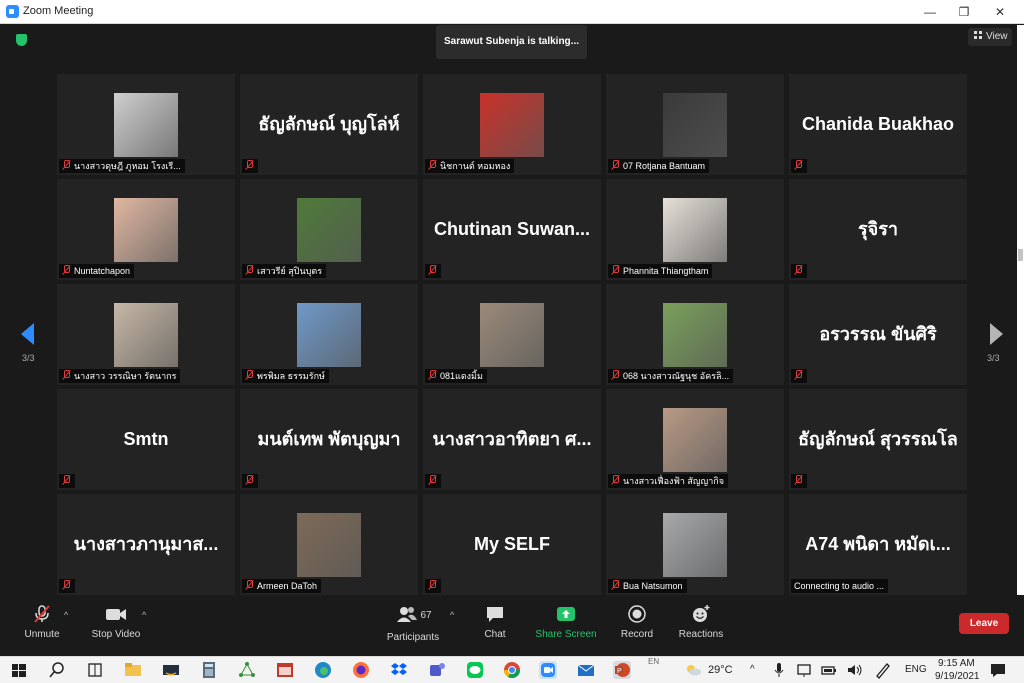 This screenshot has height=683, width=1024. What do you see at coordinates (566, 634) in the screenshot?
I see `share-screen-label: Share Screen` at bounding box center [566, 634].